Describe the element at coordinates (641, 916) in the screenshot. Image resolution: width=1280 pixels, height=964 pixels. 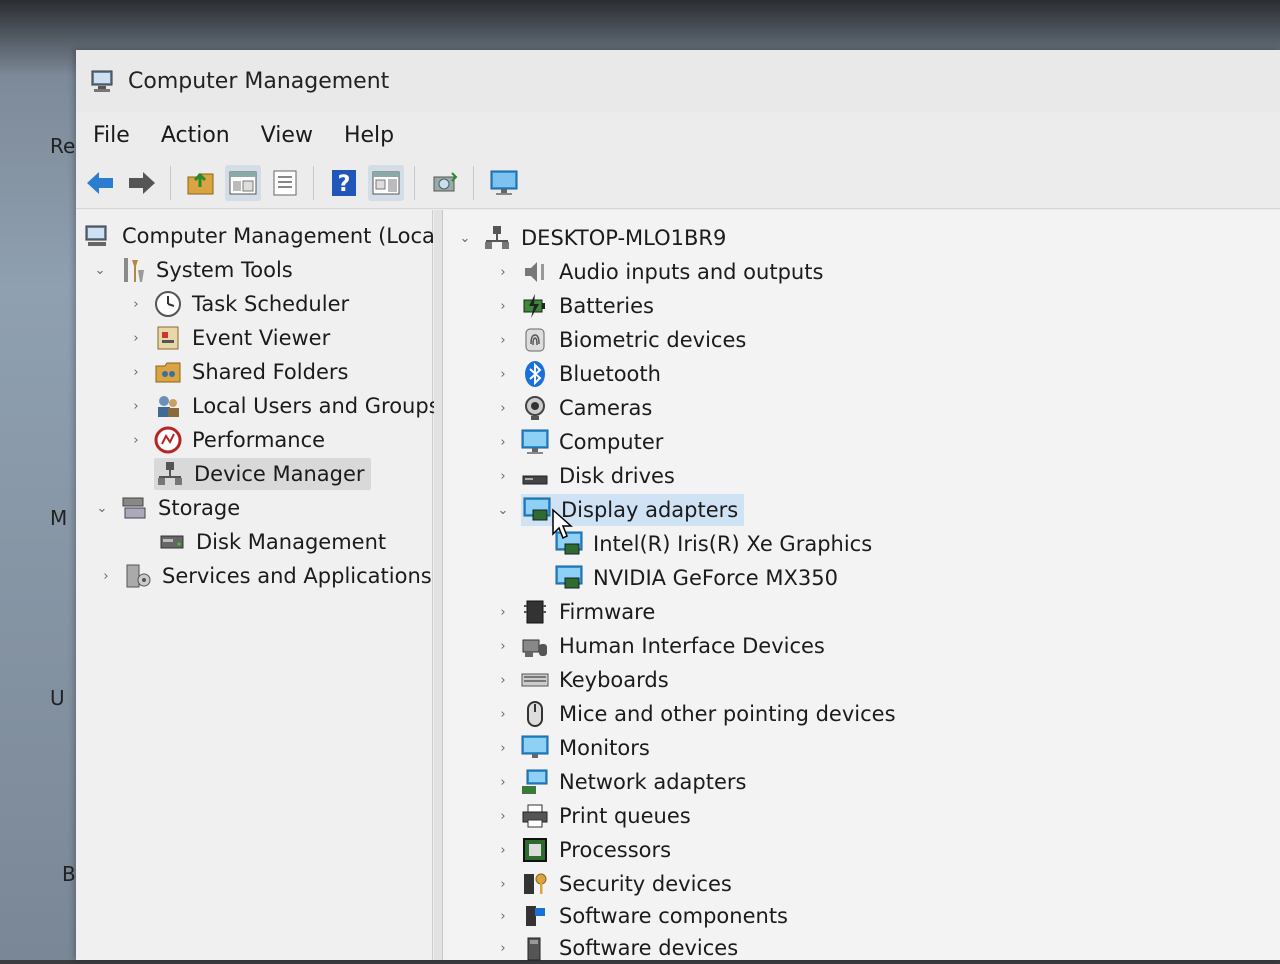
I see `device-category: › Software components` at that location.